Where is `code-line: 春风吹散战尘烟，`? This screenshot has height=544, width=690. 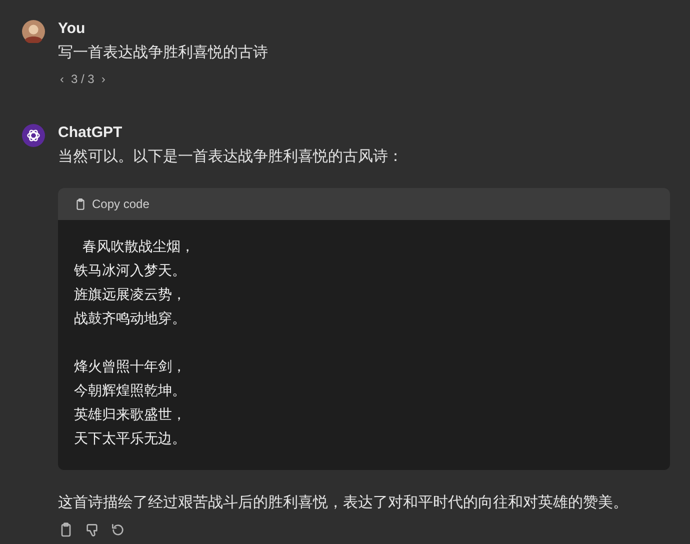
code-line: 春风吹散战尘烟， is located at coordinates (137, 248).